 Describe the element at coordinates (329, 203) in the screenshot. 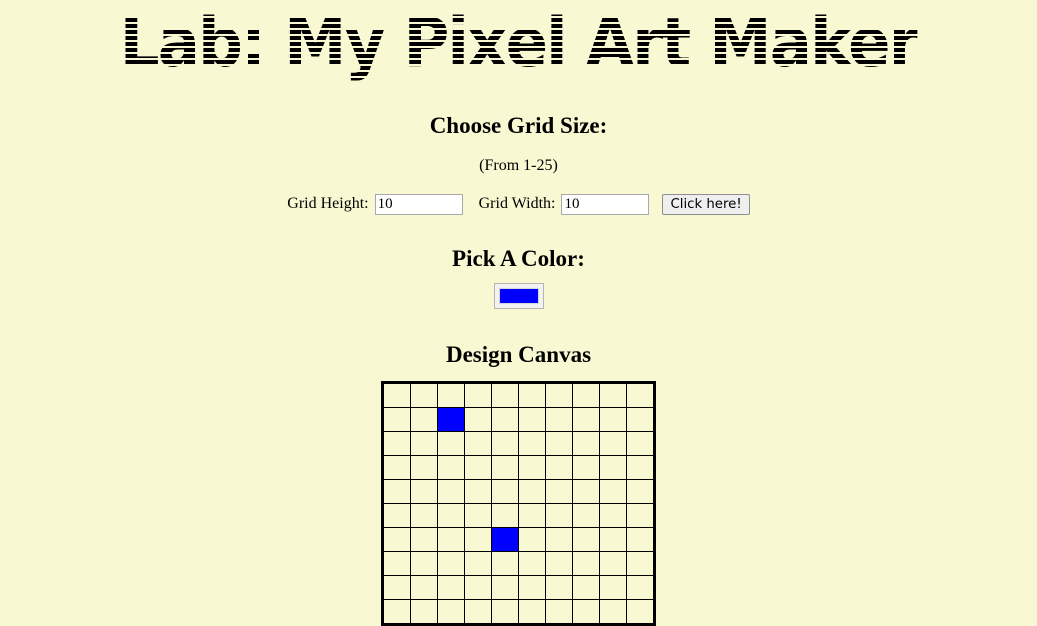

I see `grid-height-label: Grid Height:` at that location.